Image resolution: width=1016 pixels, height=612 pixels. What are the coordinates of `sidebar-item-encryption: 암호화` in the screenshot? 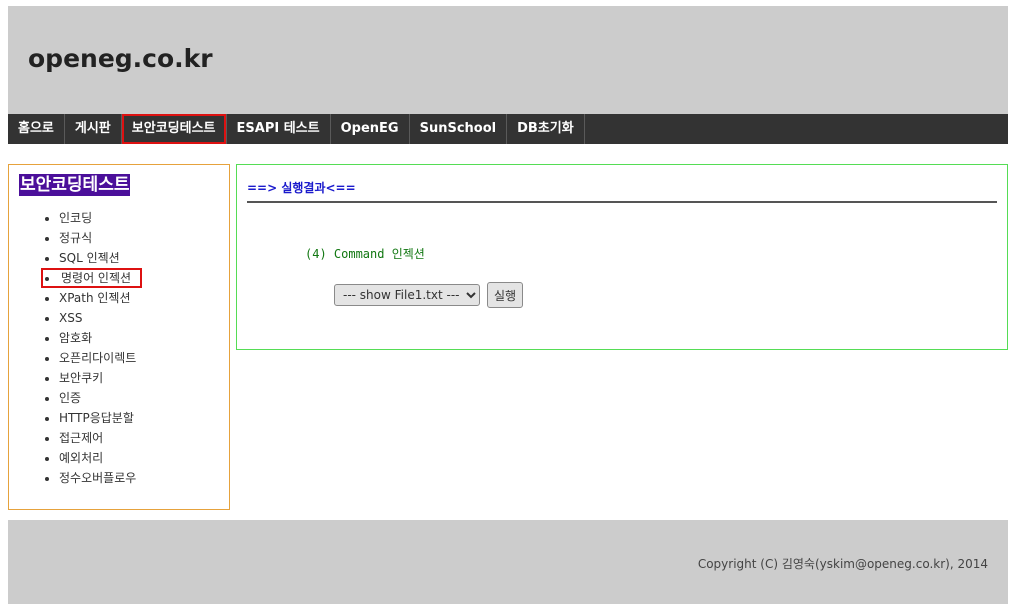 It's located at (99, 338).